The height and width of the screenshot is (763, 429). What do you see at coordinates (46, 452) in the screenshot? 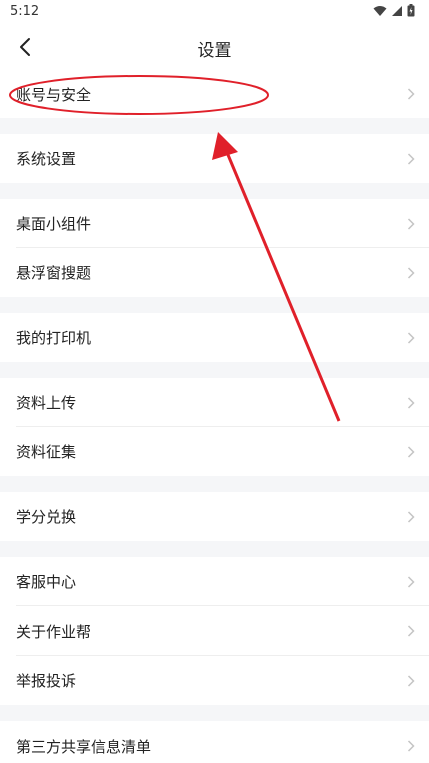
I see `menu-item-label: 资料征集` at bounding box center [46, 452].